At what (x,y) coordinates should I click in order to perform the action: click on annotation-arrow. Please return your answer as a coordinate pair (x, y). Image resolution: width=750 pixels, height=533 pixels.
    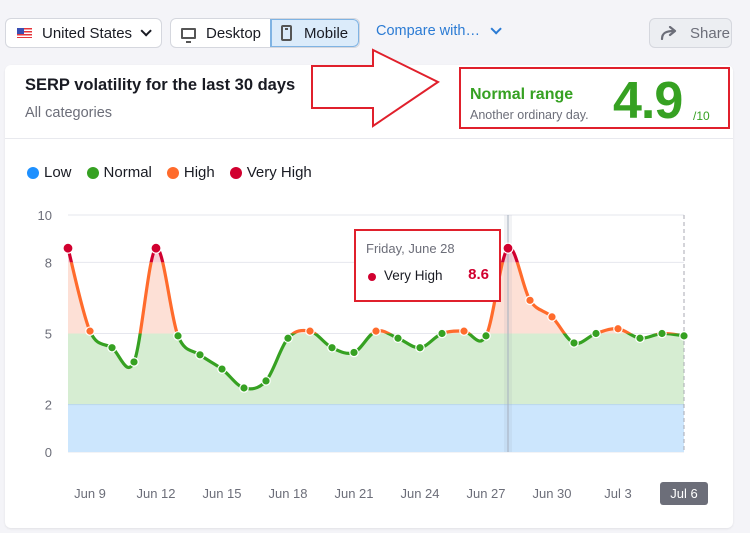
    Looking at the image, I should click on (375, 88).